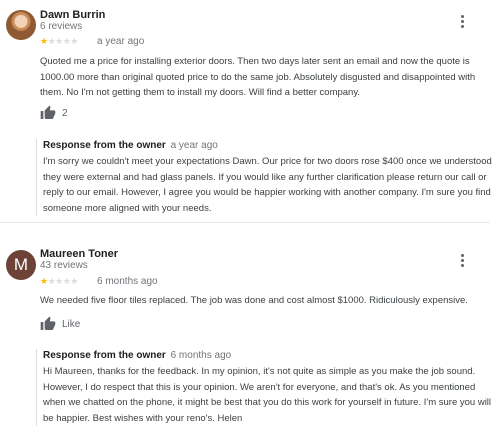  I want to click on reviewer-avatar, so click(21, 25).